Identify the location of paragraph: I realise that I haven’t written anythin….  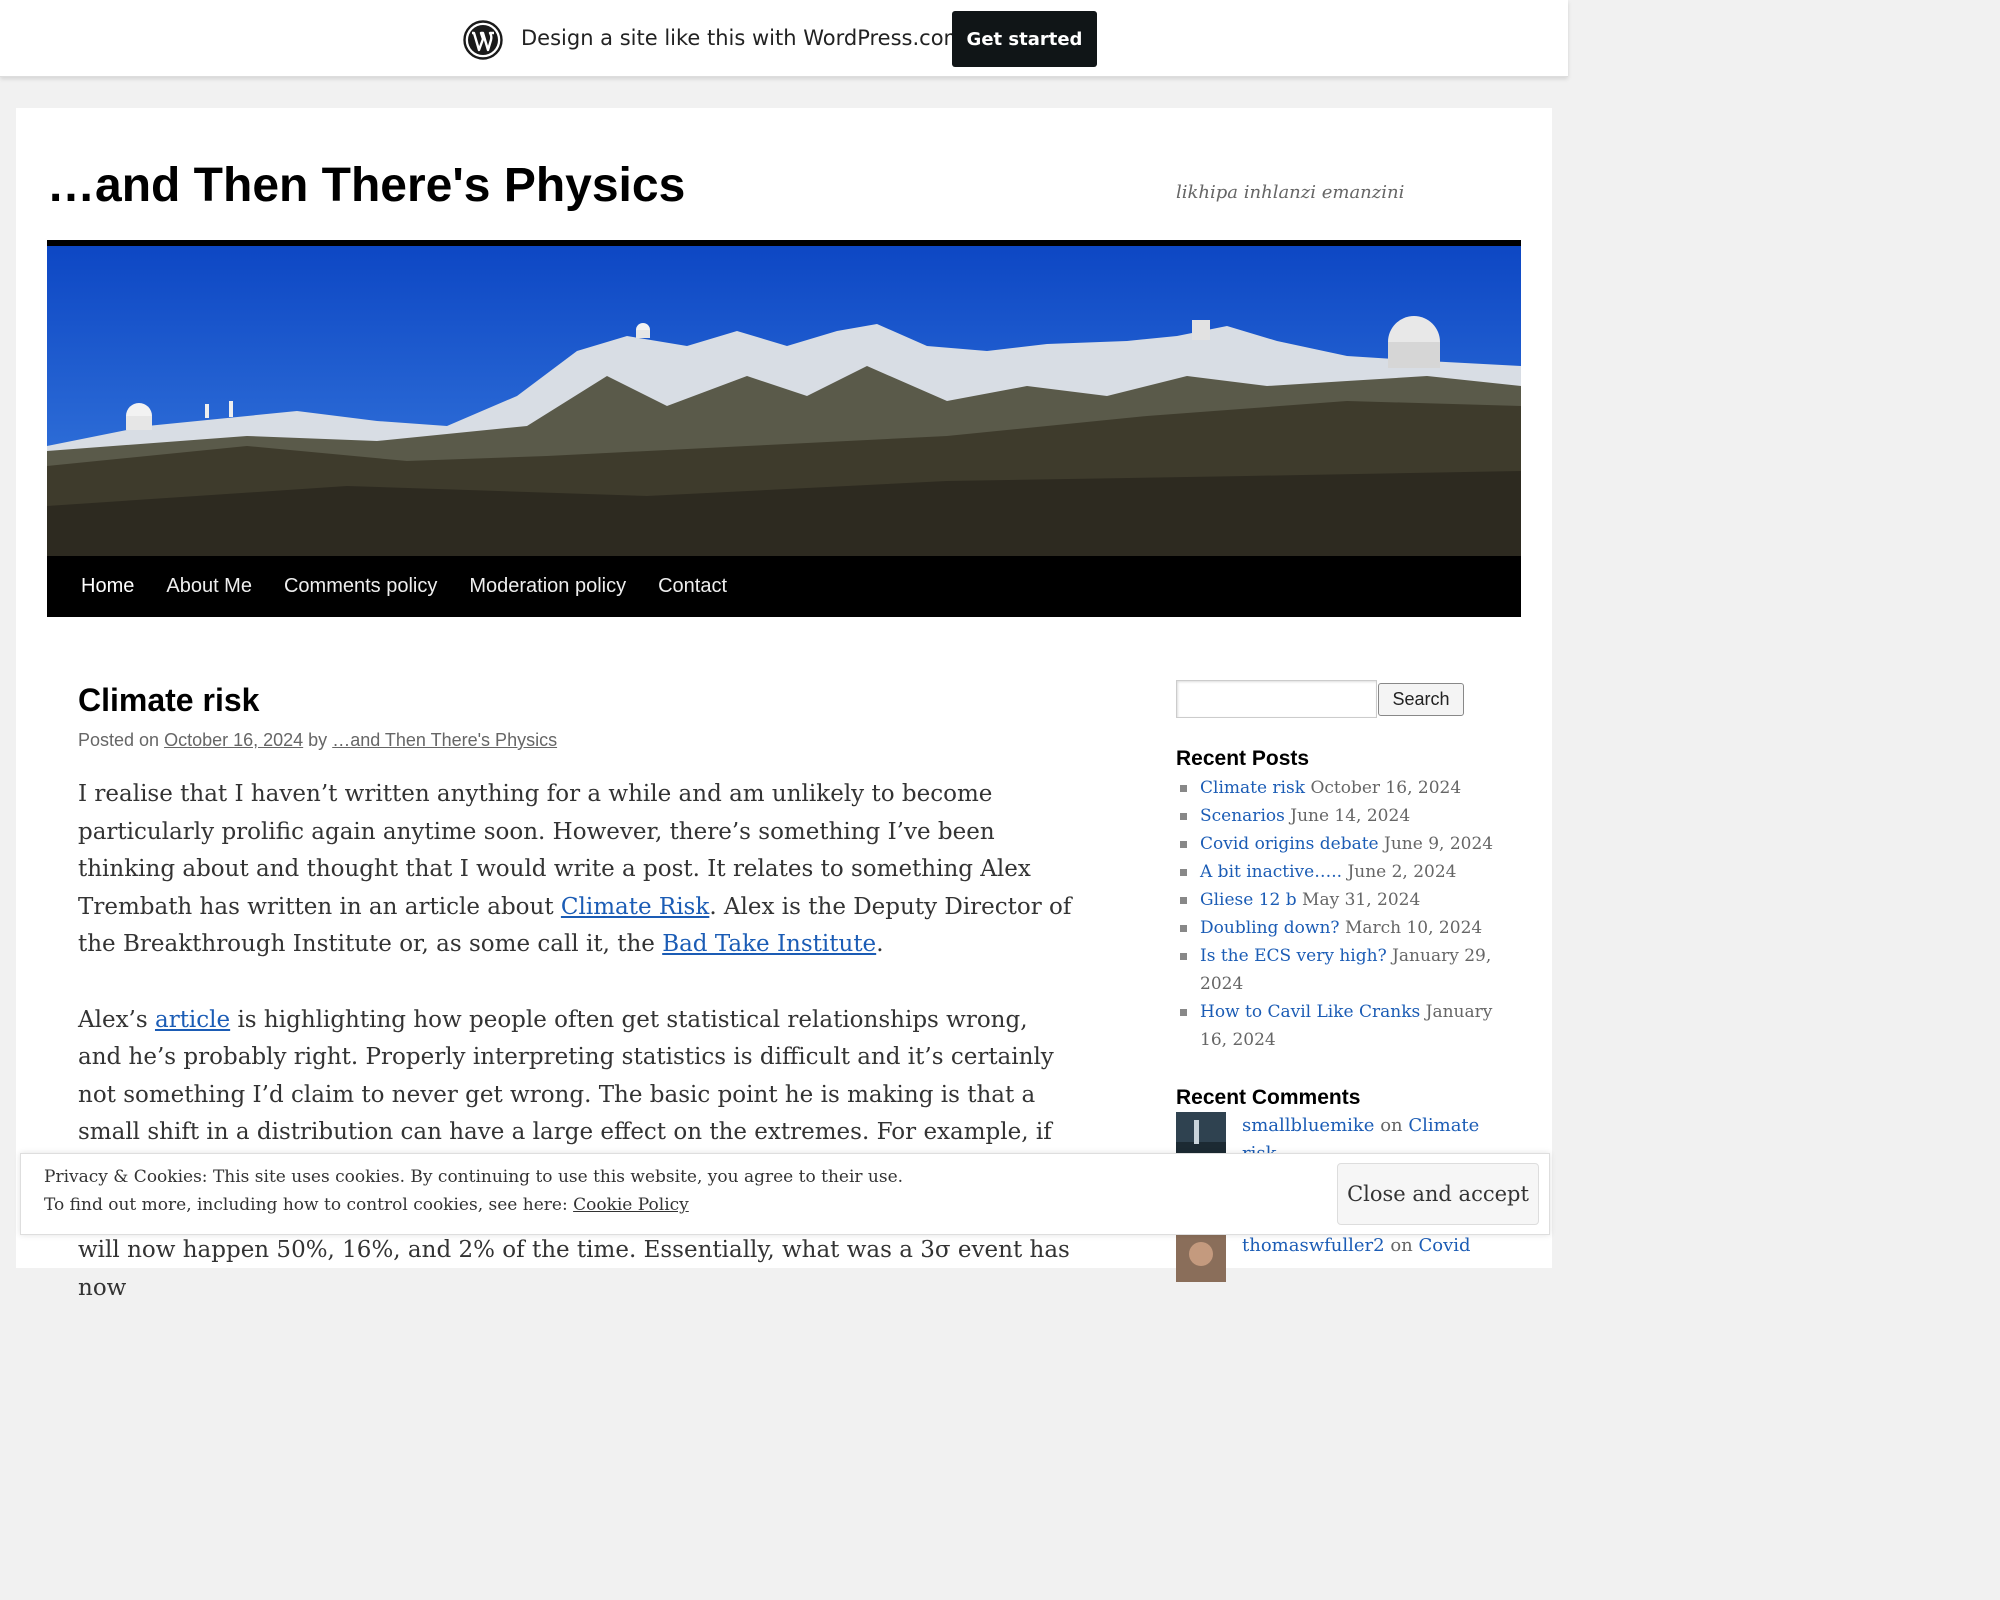
(578, 870).